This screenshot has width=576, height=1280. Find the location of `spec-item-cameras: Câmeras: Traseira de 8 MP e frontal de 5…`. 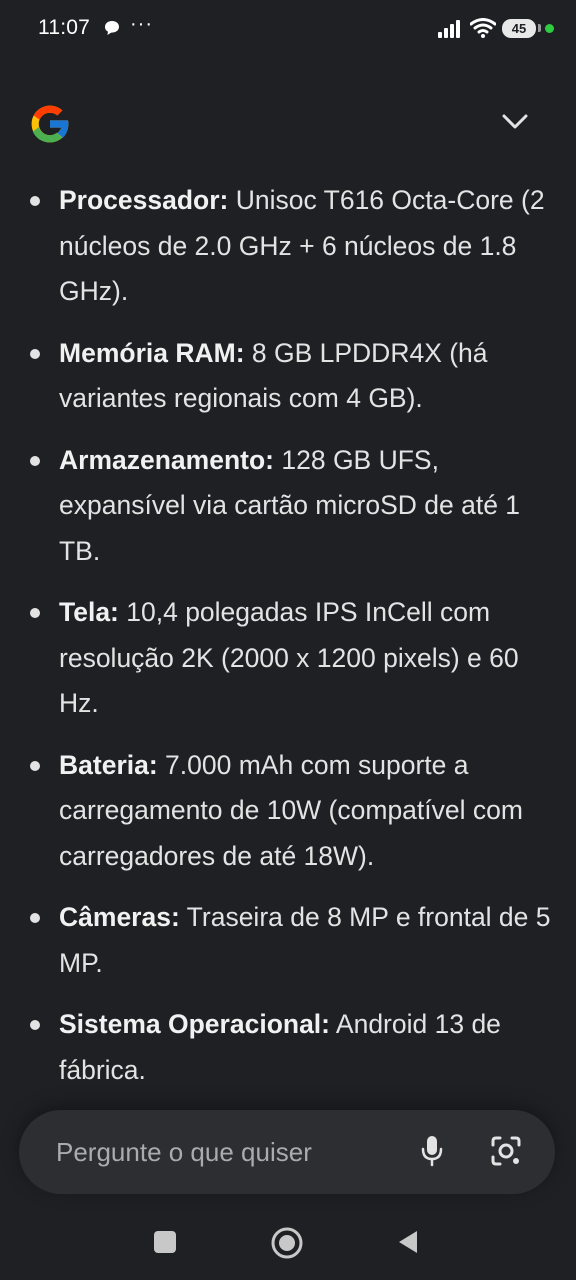

spec-item-cameras: Câmeras: Traseira de 8 MP e frontal de 5… is located at coordinates (288, 940).